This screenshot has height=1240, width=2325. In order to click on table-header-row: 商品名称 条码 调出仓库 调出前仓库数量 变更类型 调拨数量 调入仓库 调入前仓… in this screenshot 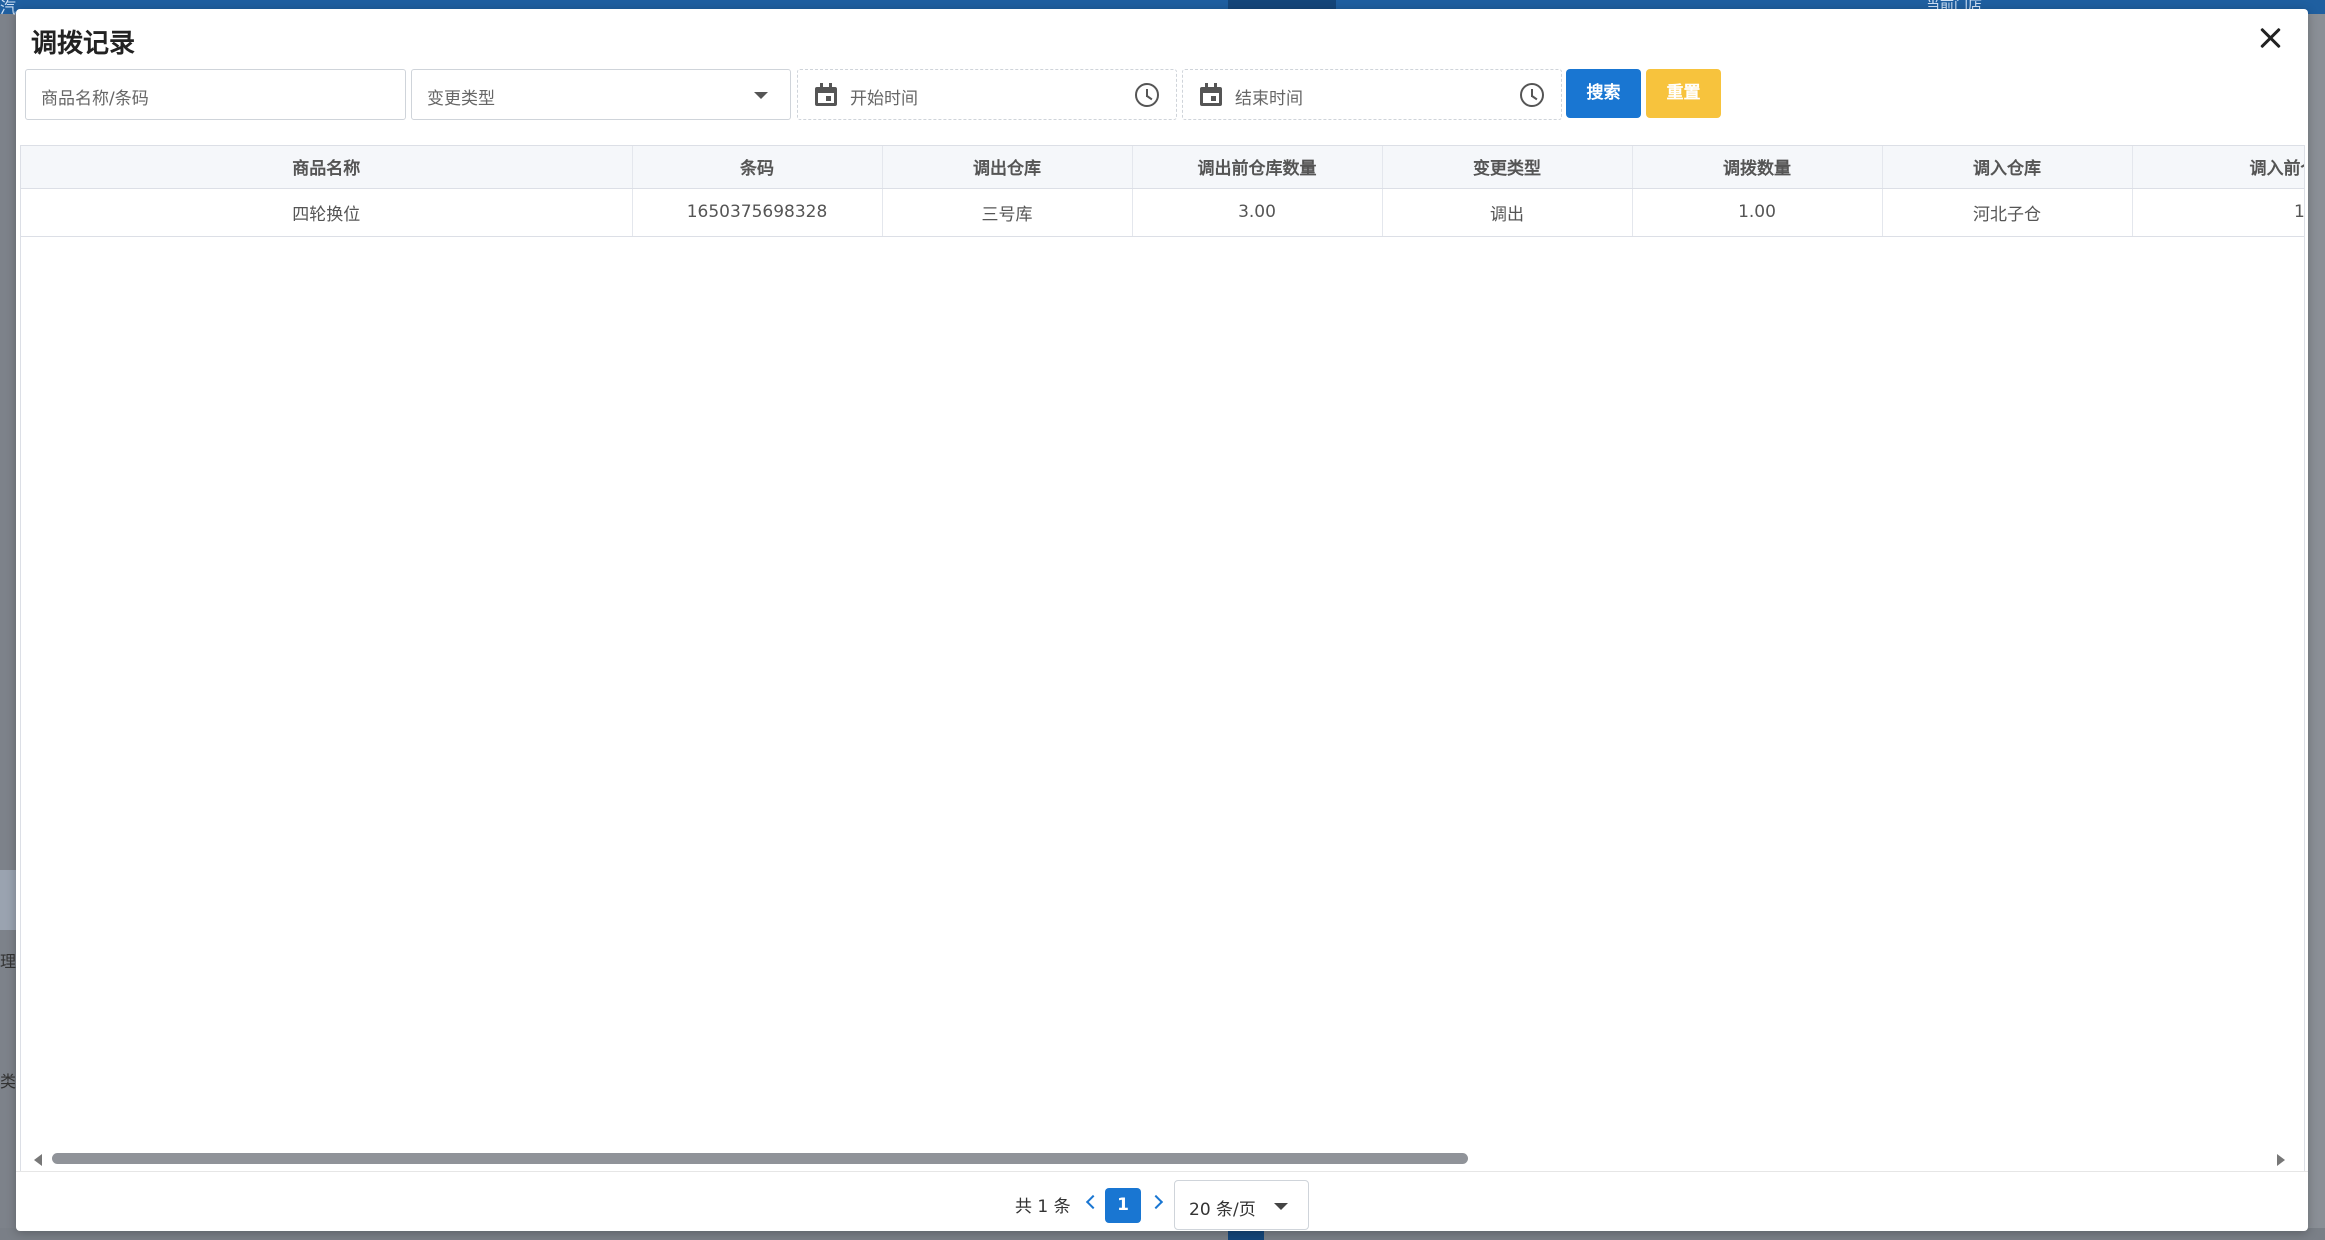, I will do `click(1162, 167)`.